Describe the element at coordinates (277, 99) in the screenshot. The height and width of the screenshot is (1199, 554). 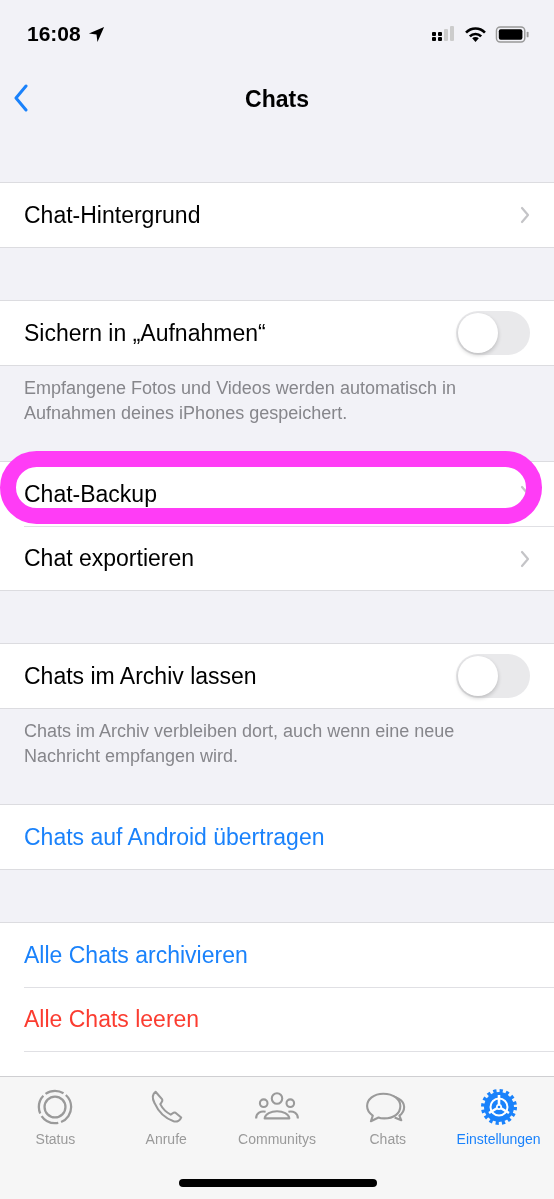
I see `page-title: Chats` at that location.